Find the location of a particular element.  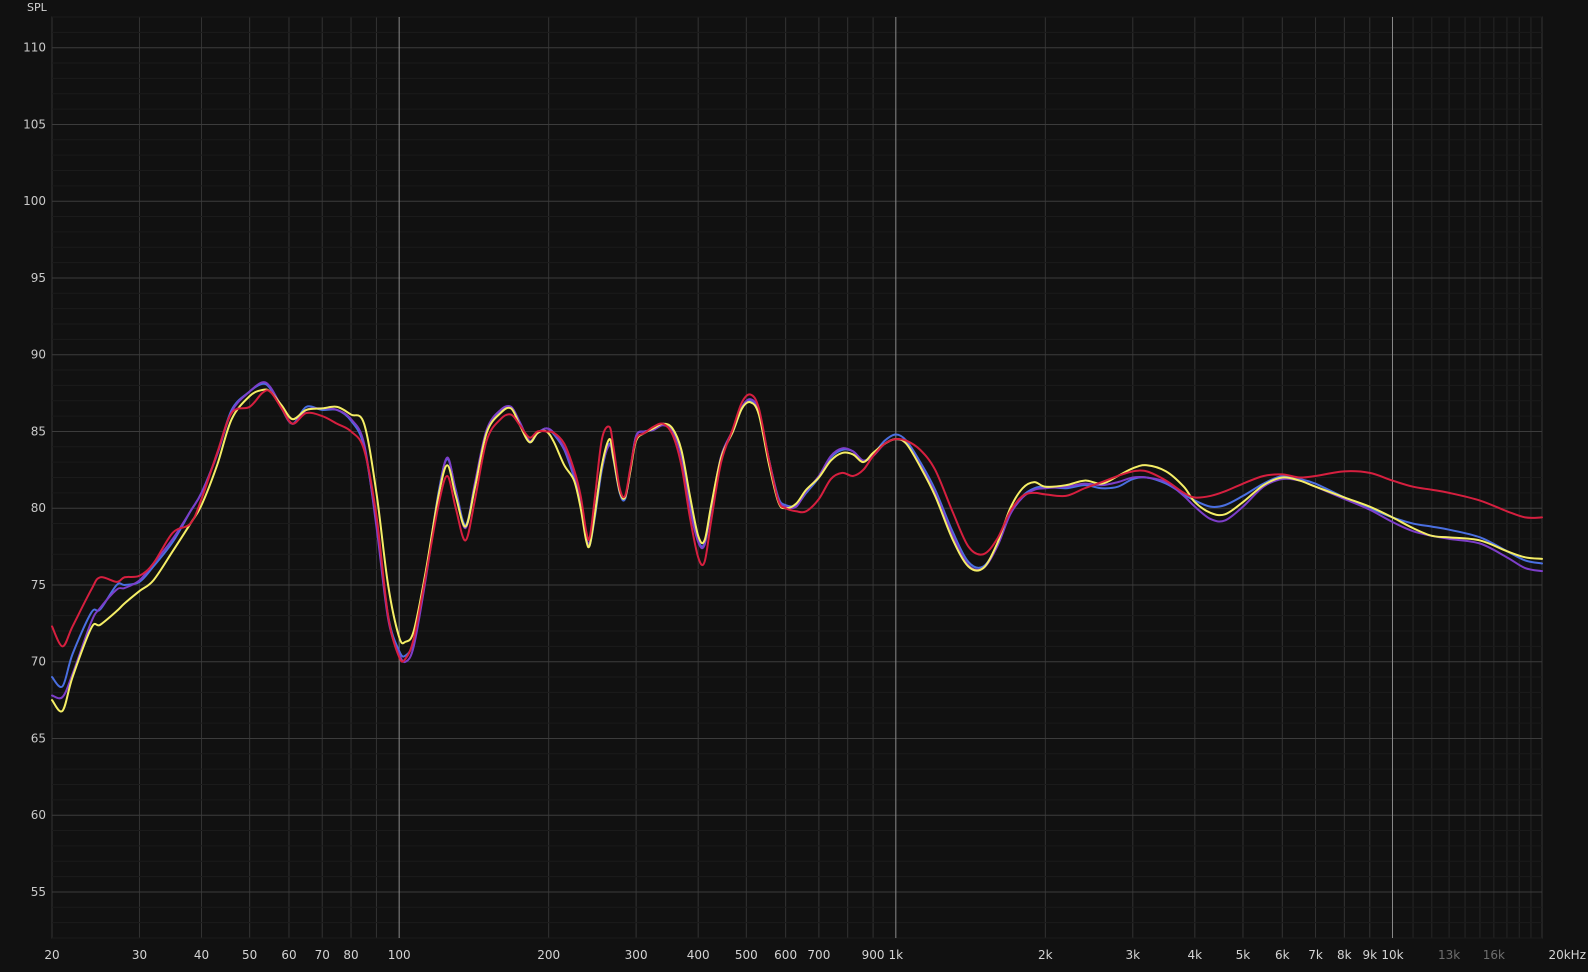

y-tick-label: 90 is located at coordinates (38, 355).